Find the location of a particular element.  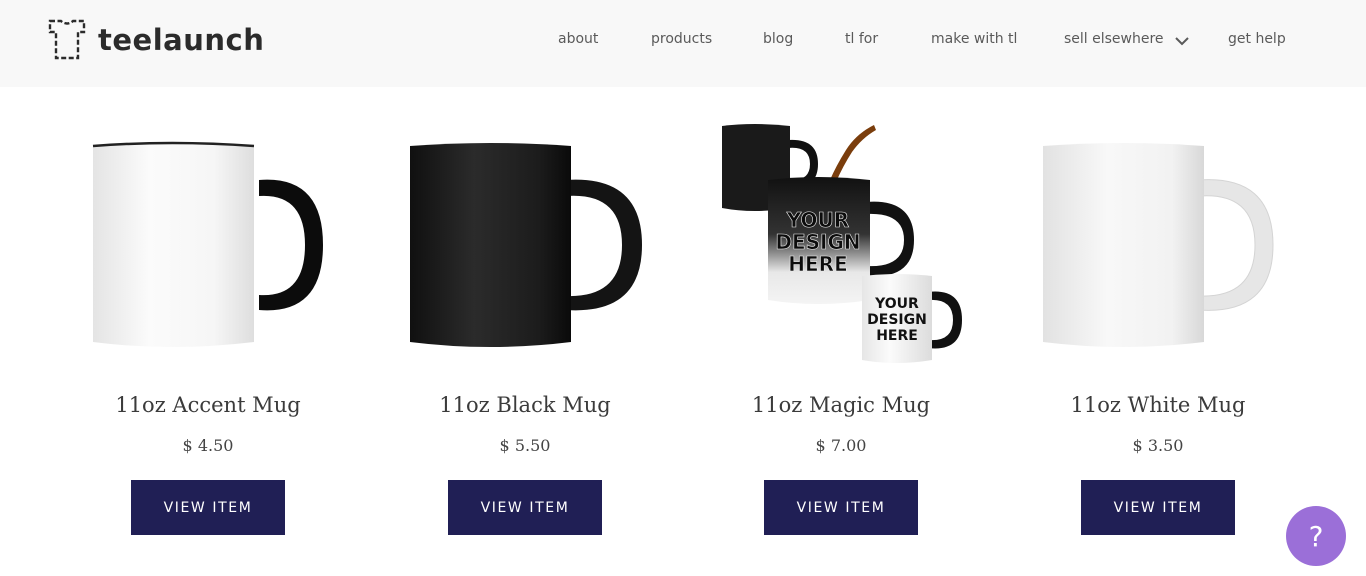

product-name: 11oz Accent Mug is located at coordinates (208, 405).